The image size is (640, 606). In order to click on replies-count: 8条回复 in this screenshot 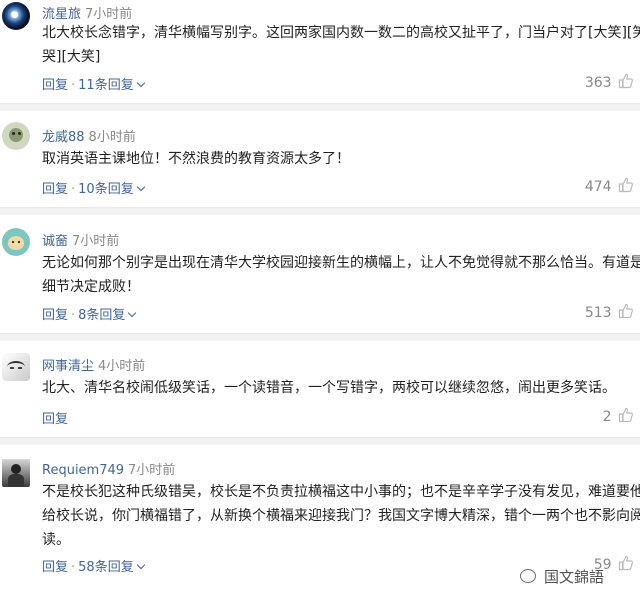, I will do `click(102, 315)`.